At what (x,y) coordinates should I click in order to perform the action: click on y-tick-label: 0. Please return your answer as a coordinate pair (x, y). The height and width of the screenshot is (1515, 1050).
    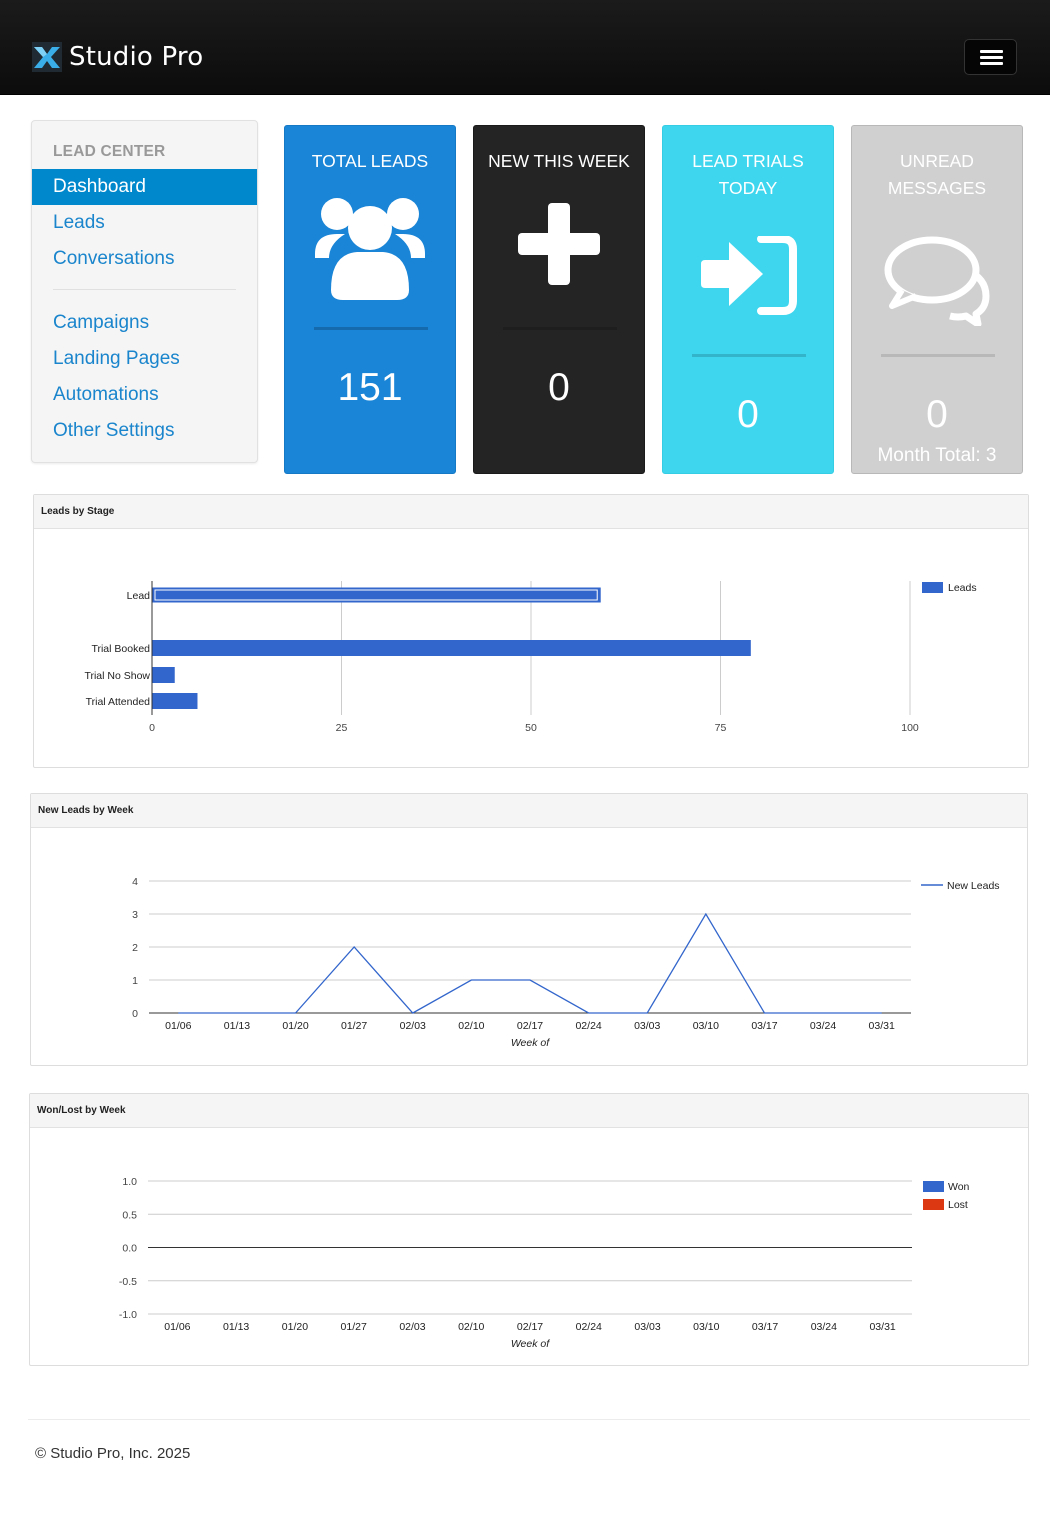
    Looking at the image, I should click on (135, 1014).